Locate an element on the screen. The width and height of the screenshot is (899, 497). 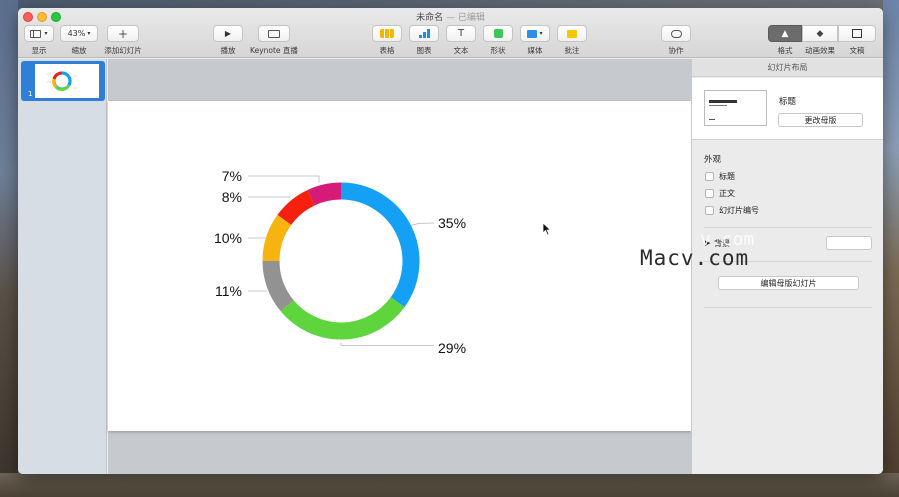
zoom-label: 缩放 is located at coordinates (79, 50).